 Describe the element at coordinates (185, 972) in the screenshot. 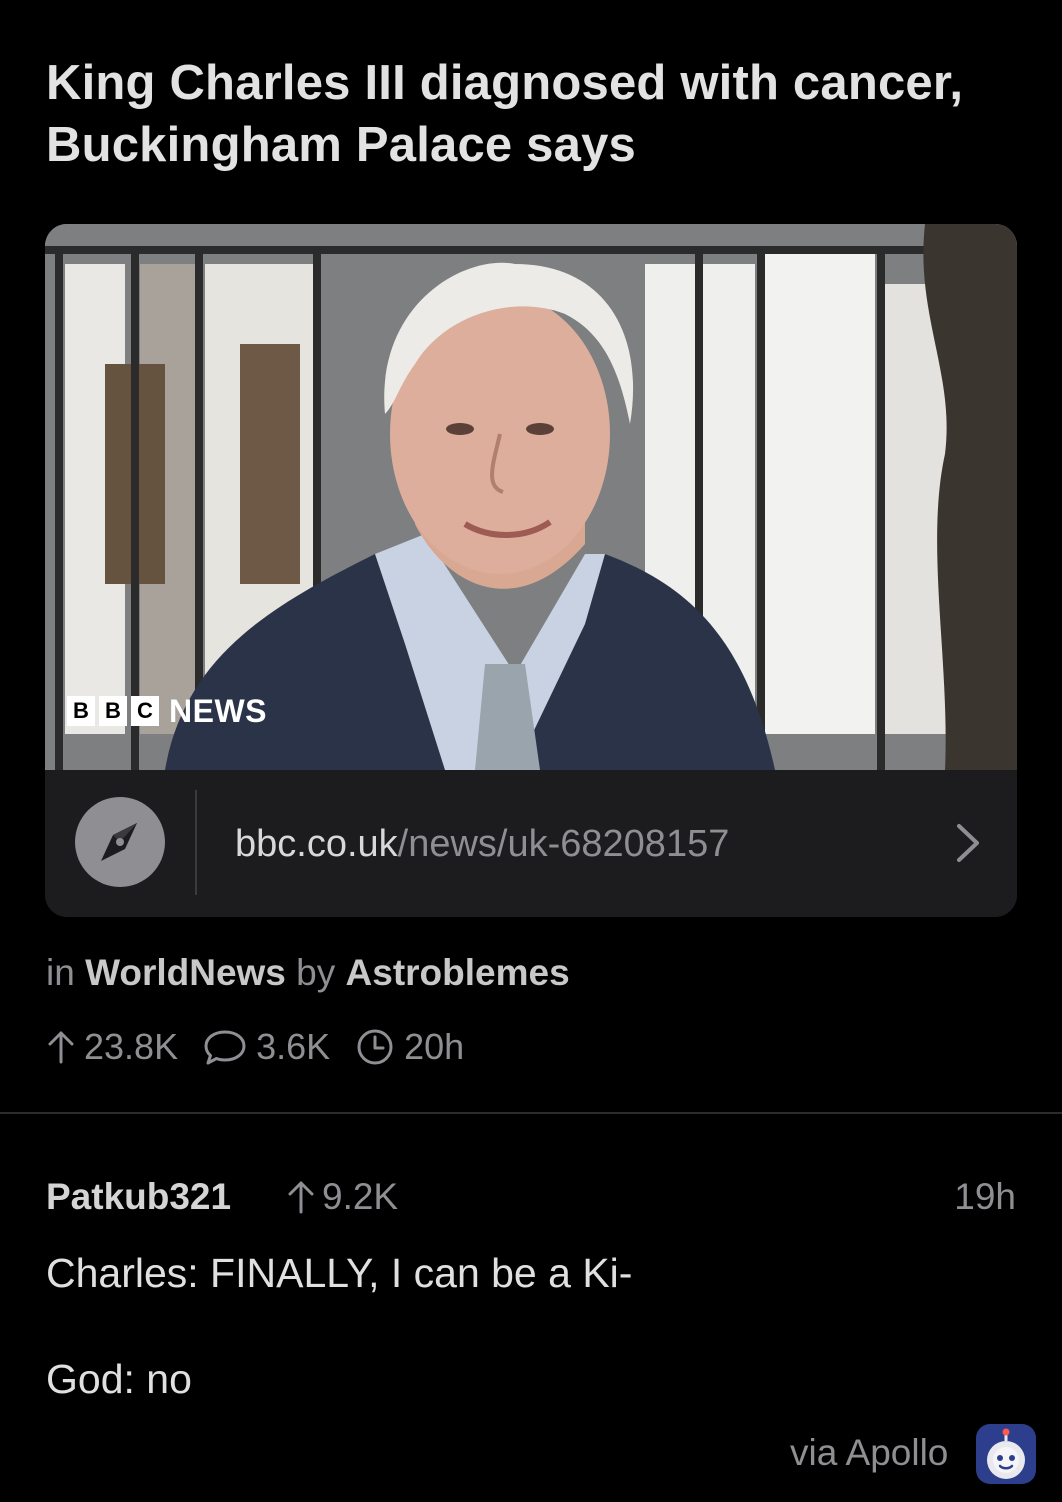

I see `subreddit-link: WorldNews` at that location.